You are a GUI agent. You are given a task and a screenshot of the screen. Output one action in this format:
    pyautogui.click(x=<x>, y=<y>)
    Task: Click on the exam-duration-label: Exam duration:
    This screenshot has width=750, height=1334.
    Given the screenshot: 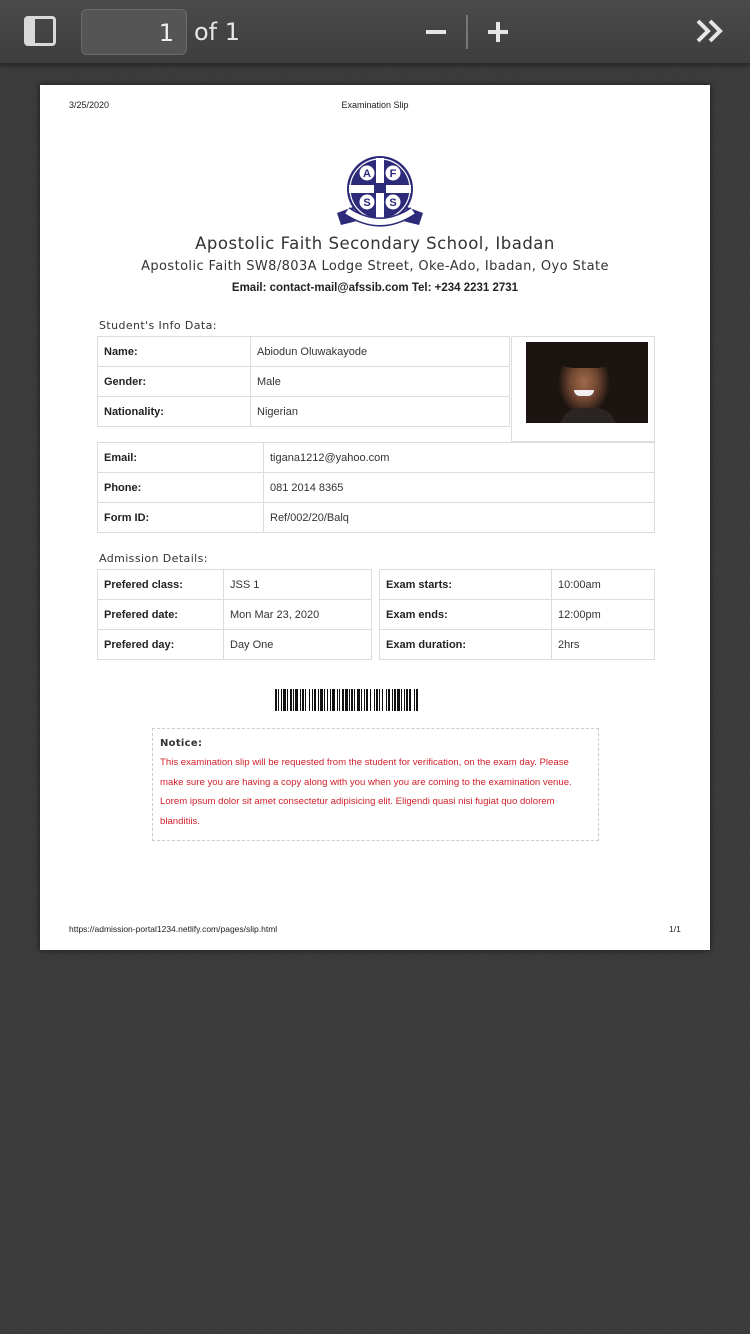 What is the action you would take?
    pyautogui.click(x=465, y=644)
    